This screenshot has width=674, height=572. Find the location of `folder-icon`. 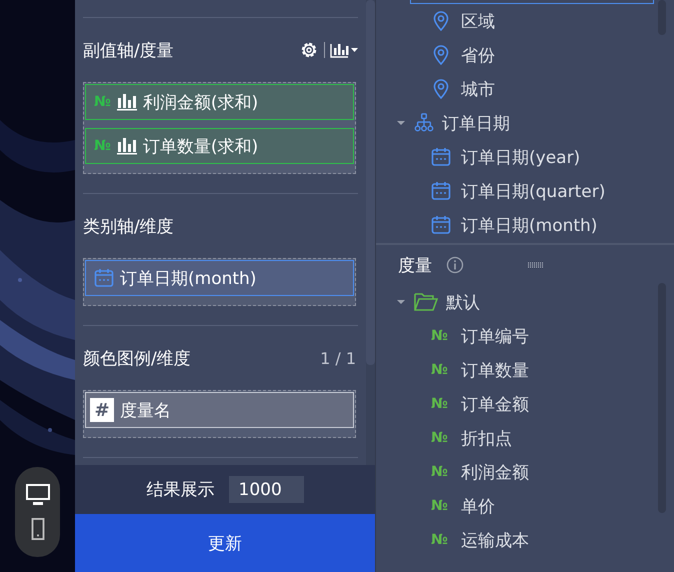

folder-icon is located at coordinates (426, 302).